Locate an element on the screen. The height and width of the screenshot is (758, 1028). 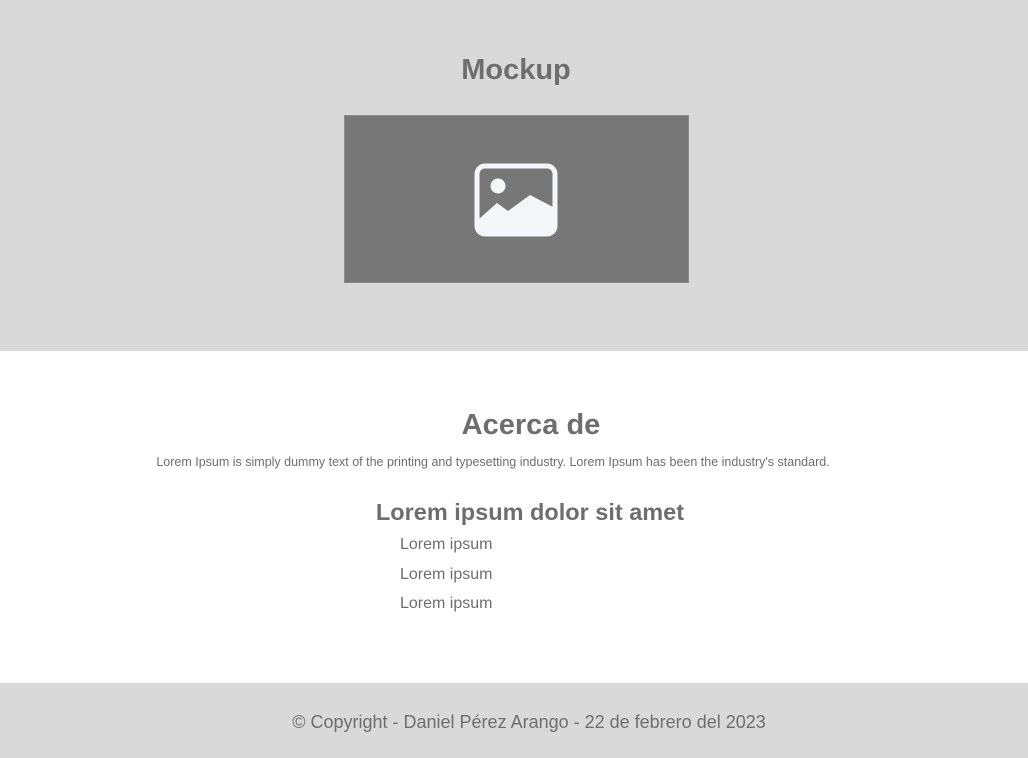
about-title: Acerca de is located at coordinates (531, 425).